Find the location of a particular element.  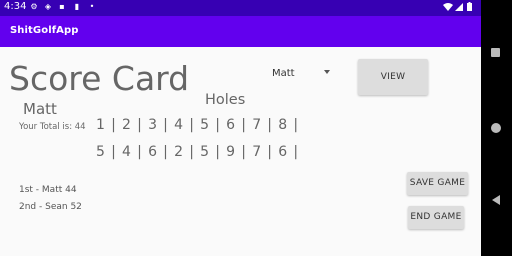

page-title: Score Card is located at coordinates (99, 78).